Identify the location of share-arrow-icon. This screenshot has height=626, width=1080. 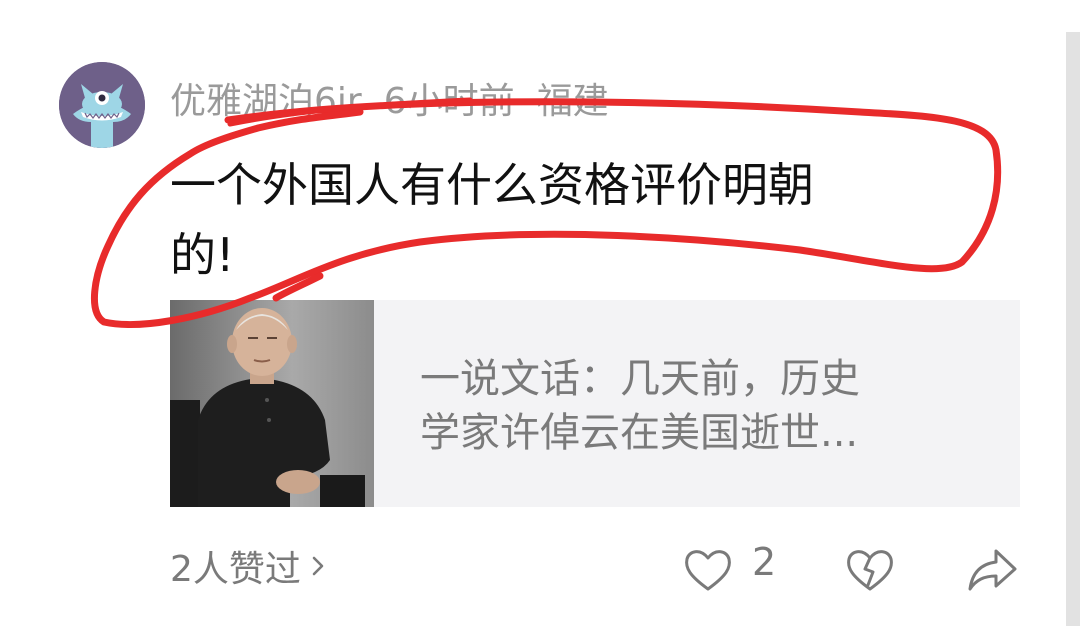
(992, 570).